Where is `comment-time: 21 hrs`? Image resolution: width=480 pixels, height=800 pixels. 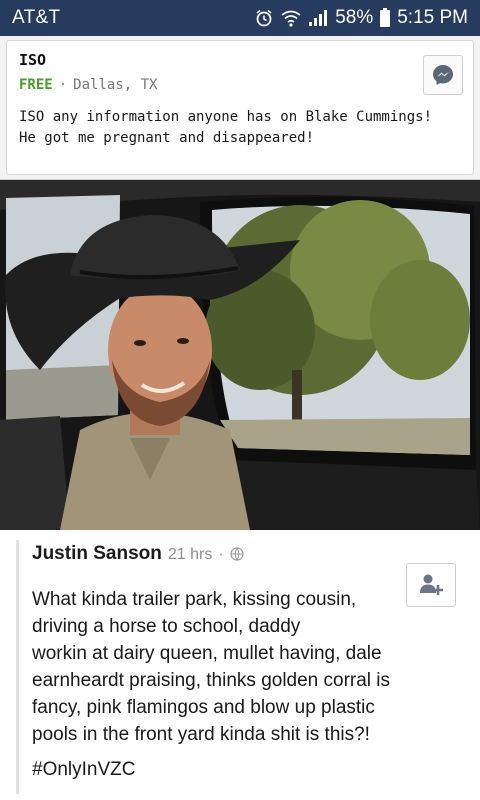 comment-time: 21 hrs is located at coordinates (190, 555).